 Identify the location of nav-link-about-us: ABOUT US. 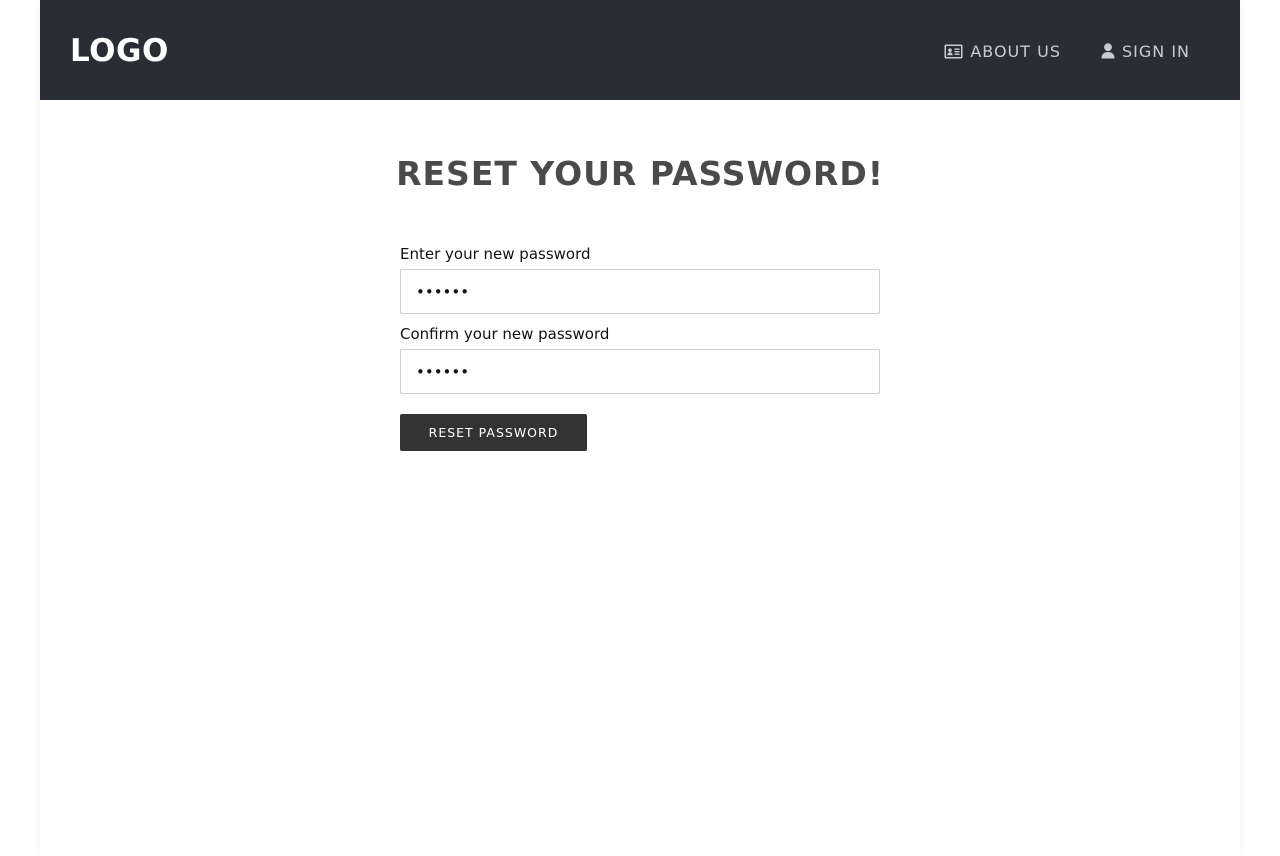
(1002, 51).